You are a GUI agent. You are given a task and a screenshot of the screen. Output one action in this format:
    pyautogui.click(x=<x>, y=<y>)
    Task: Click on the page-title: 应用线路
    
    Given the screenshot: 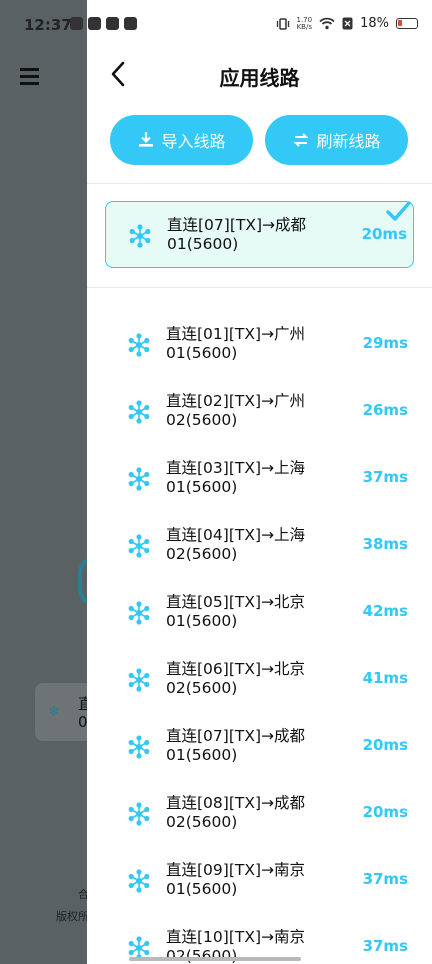 What is the action you would take?
    pyautogui.click(x=259, y=78)
    